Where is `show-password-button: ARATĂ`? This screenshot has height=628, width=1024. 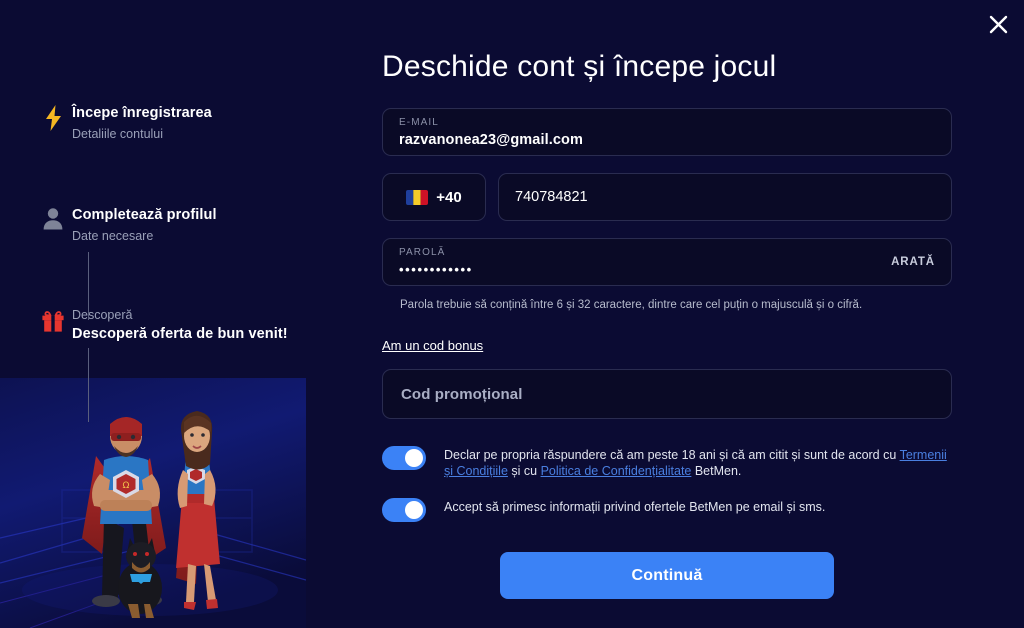 show-password-button: ARATĂ is located at coordinates (913, 262).